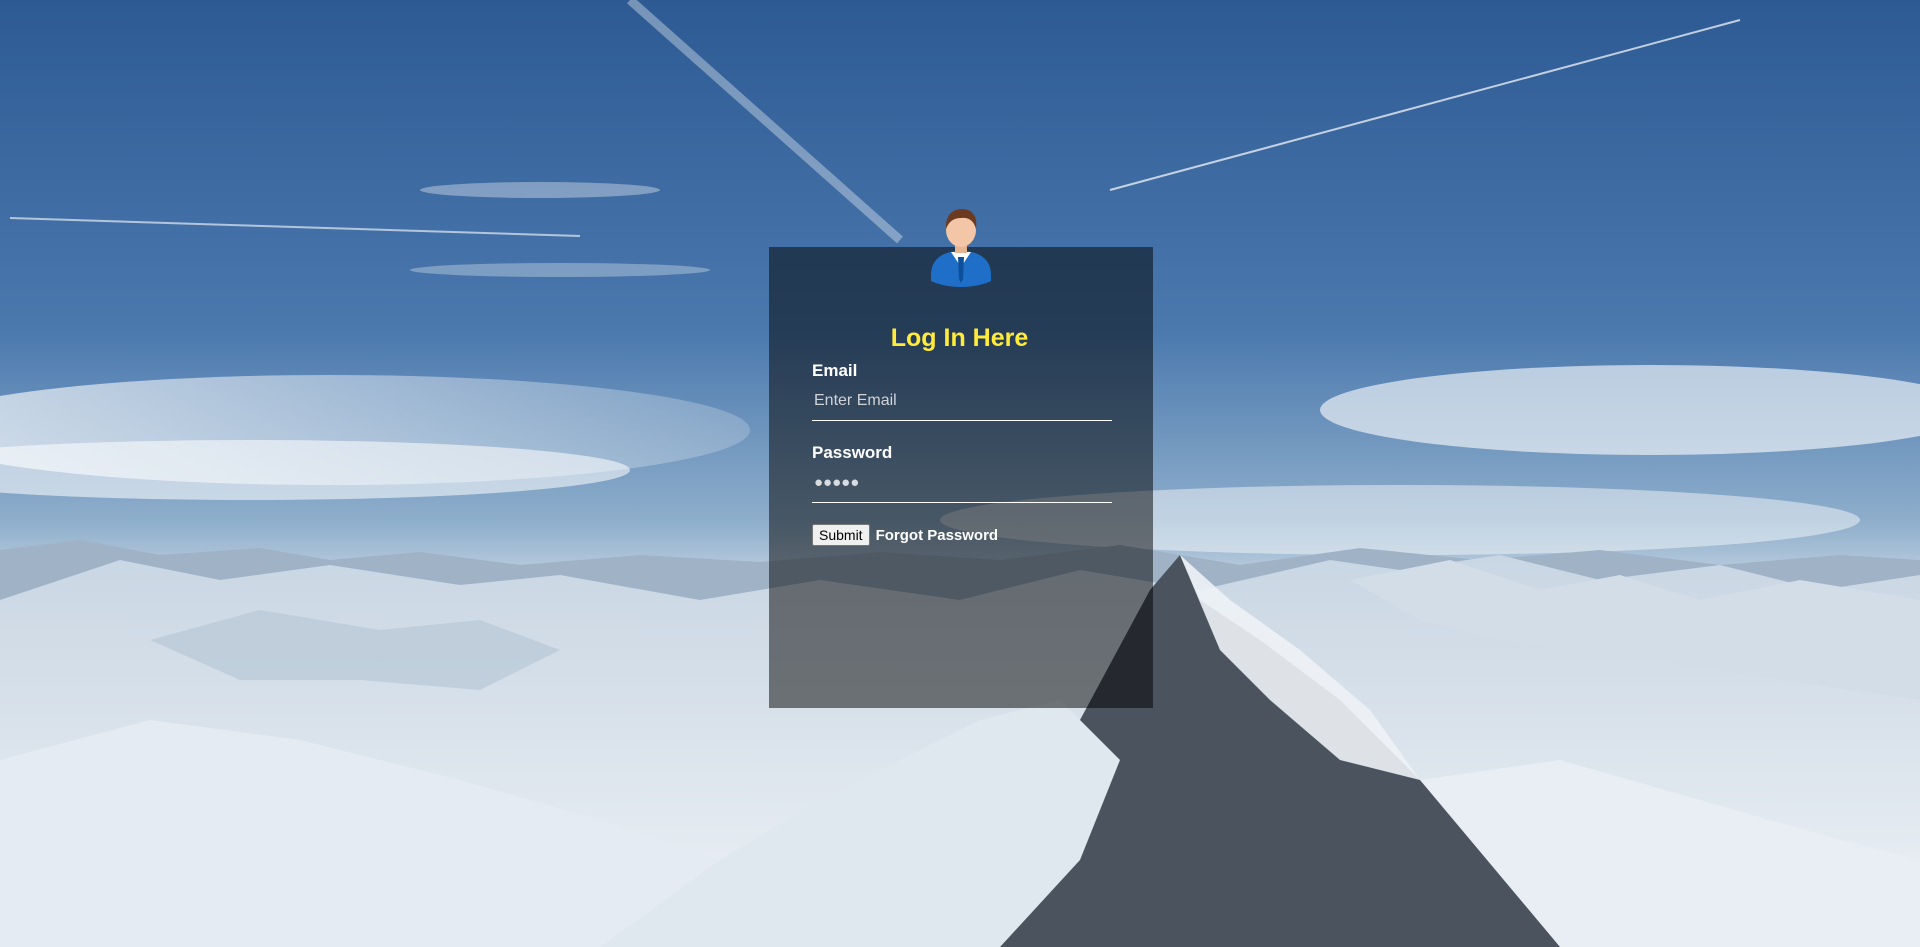 Image resolution: width=1920 pixels, height=947 pixels. Describe the element at coordinates (852, 452) in the screenshot. I see `password-label: Password` at that location.